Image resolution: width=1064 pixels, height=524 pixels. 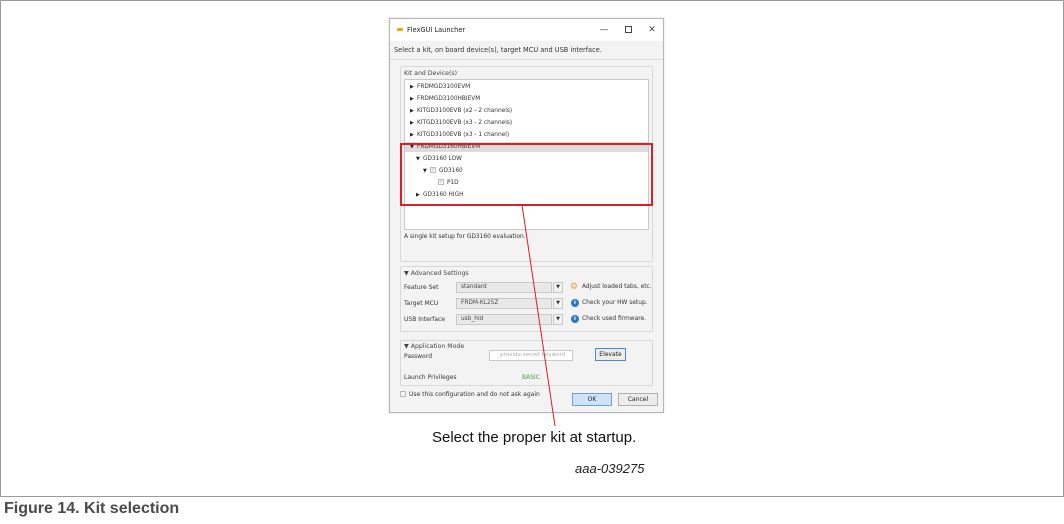 I want to click on tree-item-label: GD3160 HIGH, so click(x=443, y=195).